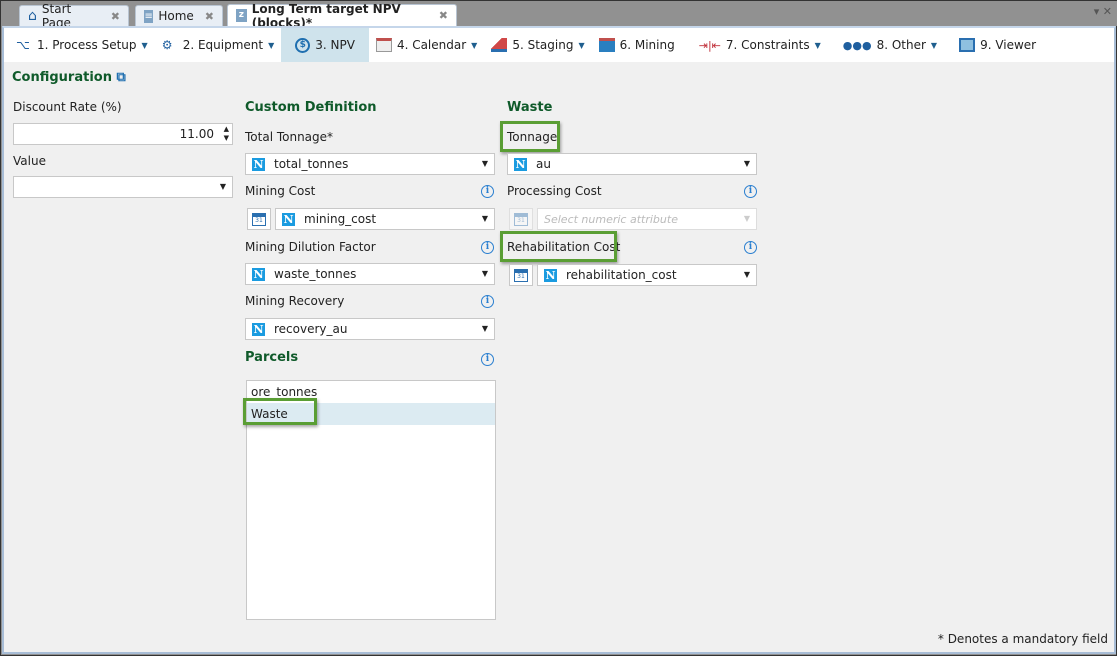  I want to click on toolbar-process-setup: ⌥ 1. Process Setup ▼, so click(82, 45).